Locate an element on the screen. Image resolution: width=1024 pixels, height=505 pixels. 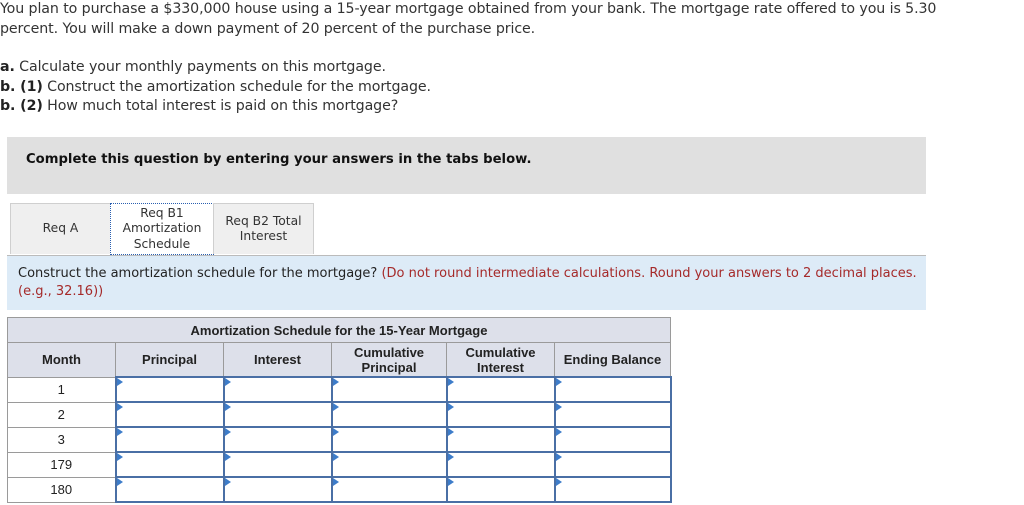
month-cell: 1 is located at coordinates (61, 389).